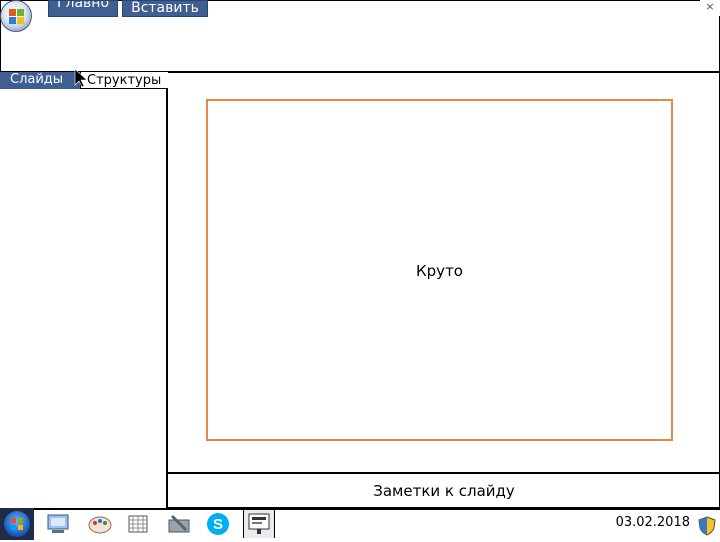  I want to click on taskbar-divider, so click(274, 524).